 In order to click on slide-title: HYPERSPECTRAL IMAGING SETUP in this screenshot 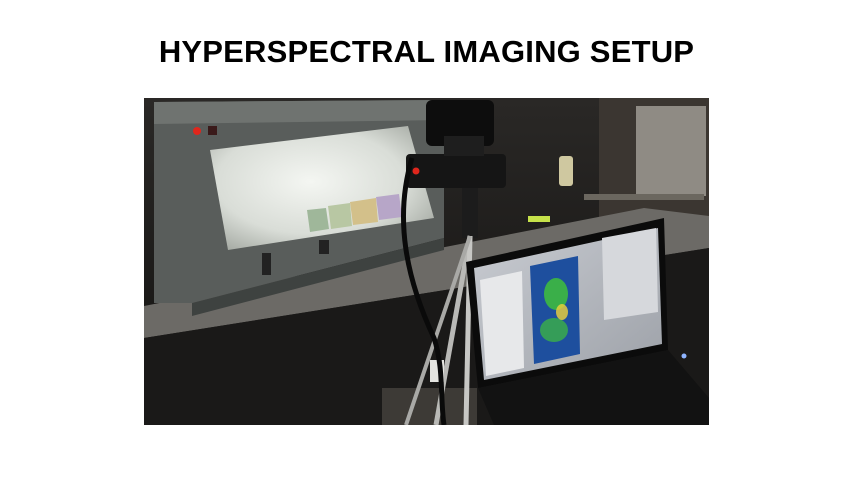, I will do `click(426, 51)`.